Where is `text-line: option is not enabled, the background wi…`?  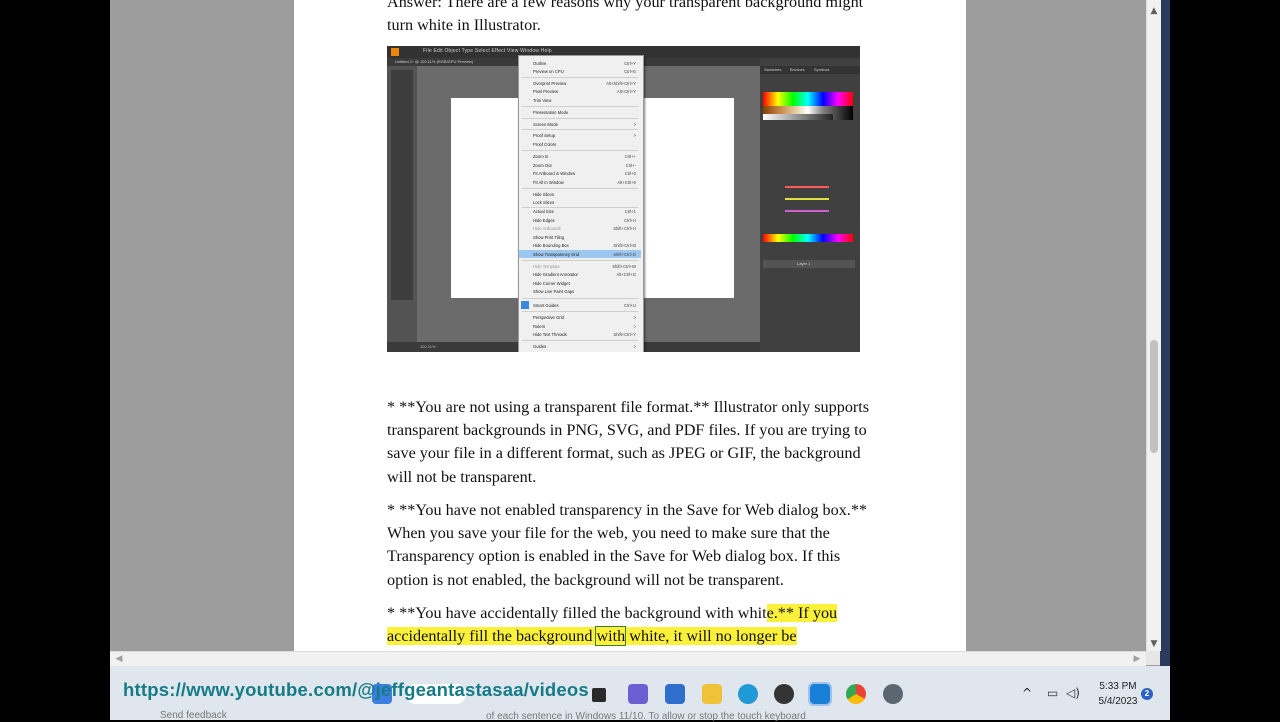
text-line: option is not enabled, the background wi… is located at coordinates (585, 579).